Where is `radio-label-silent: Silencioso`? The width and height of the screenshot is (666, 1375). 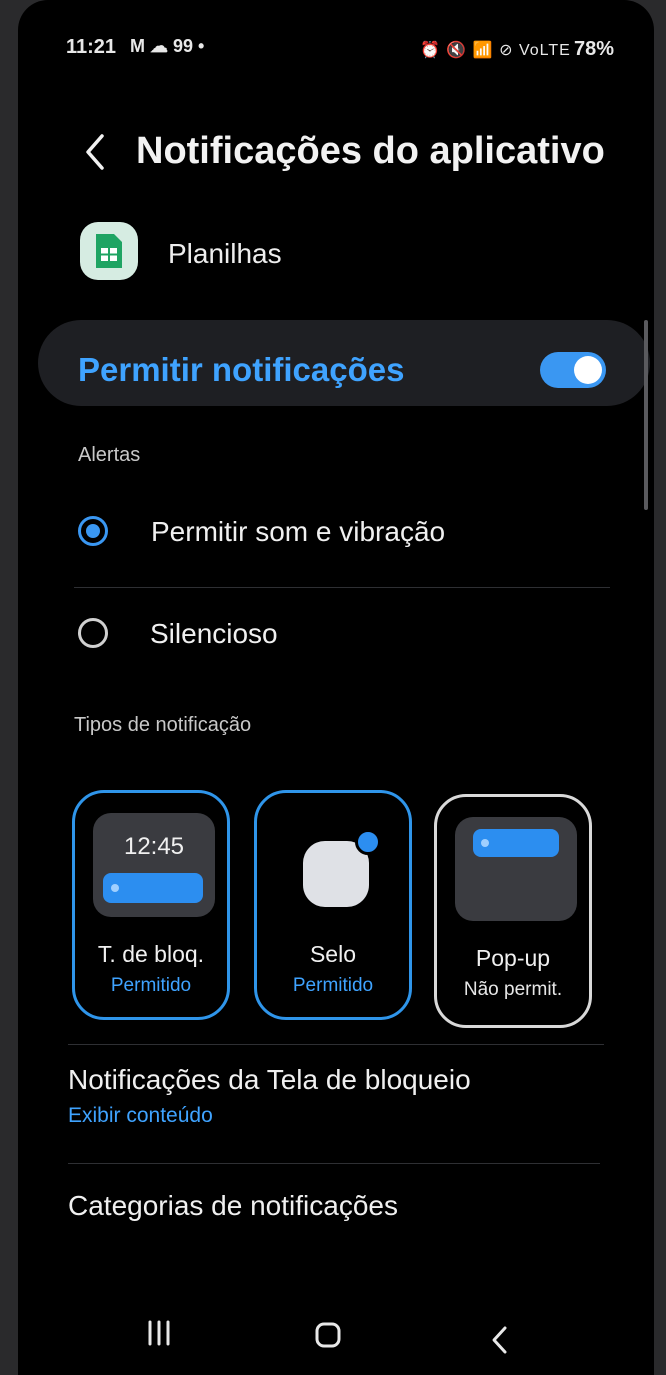 radio-label-silent: Silencioso is located at coordinates (214, 633).